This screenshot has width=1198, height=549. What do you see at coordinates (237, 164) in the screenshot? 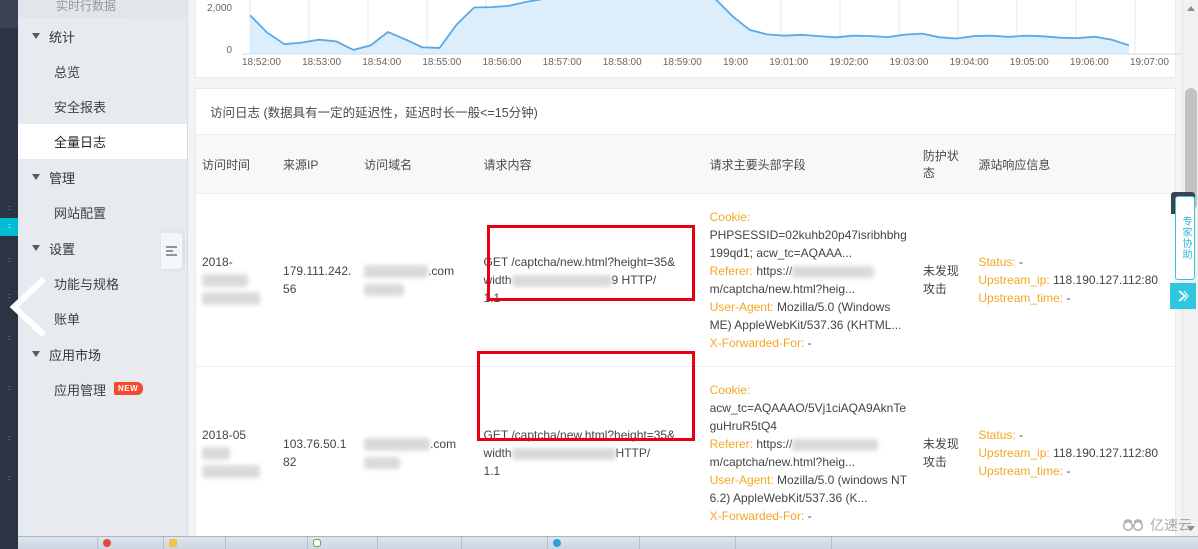
I see `column-header-time: 访问时间` at bounding box center [237, 164].